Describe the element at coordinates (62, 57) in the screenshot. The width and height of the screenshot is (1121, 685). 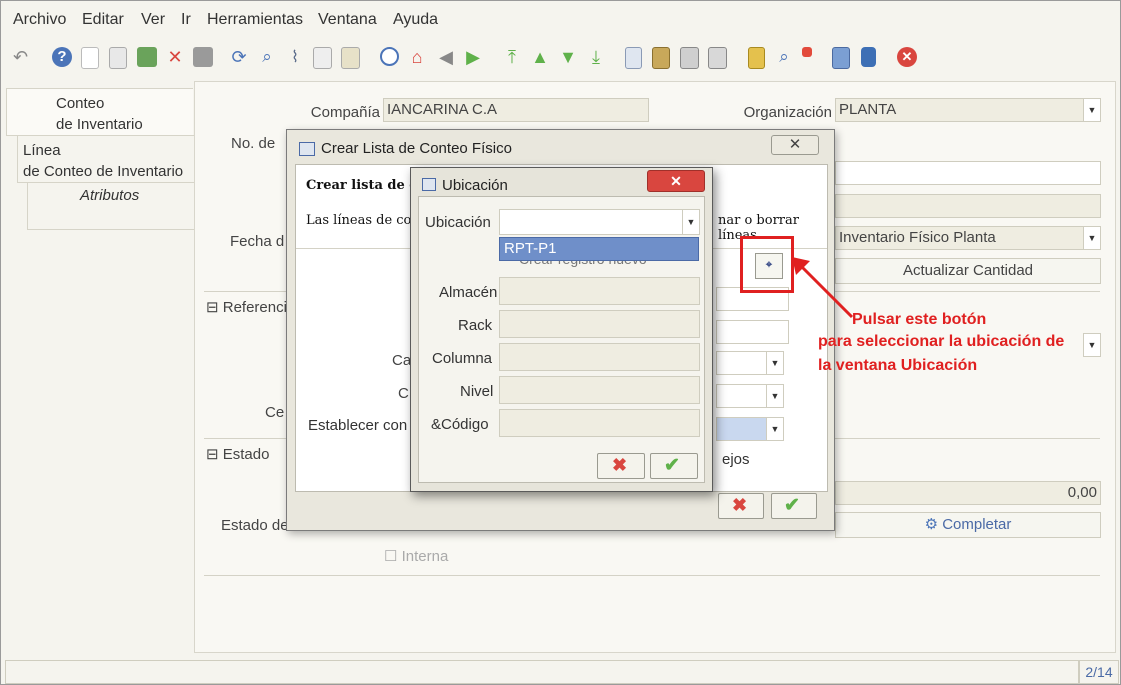
I see `help-icon: ?` at that location.